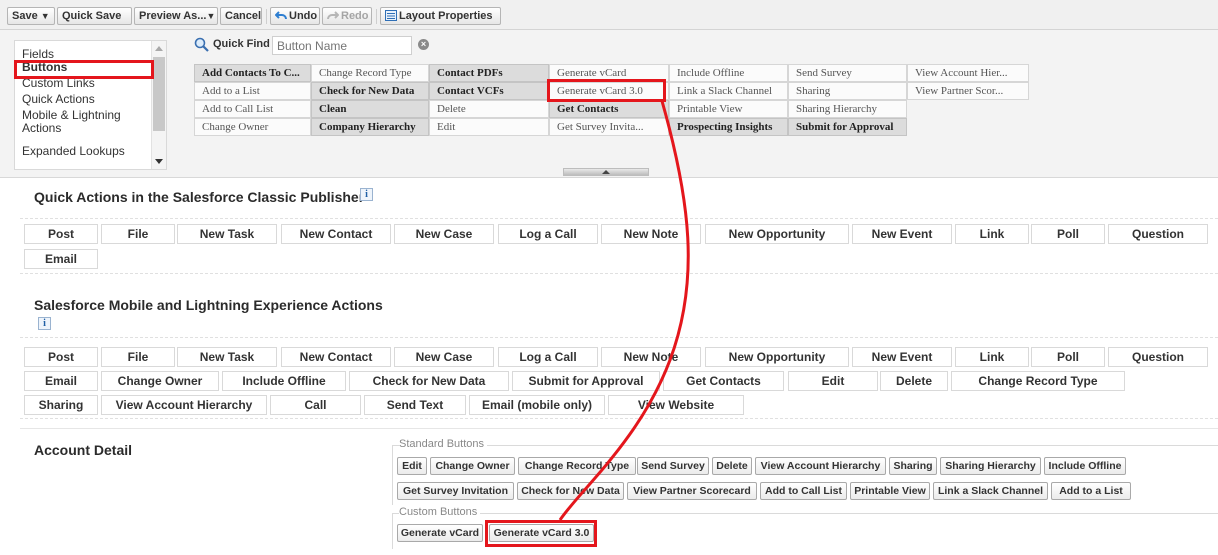 The image size is (1218, 555). Describe the element at coordinates (833, 381) in the screenshot. I see `action-chip: Edit` at that location.